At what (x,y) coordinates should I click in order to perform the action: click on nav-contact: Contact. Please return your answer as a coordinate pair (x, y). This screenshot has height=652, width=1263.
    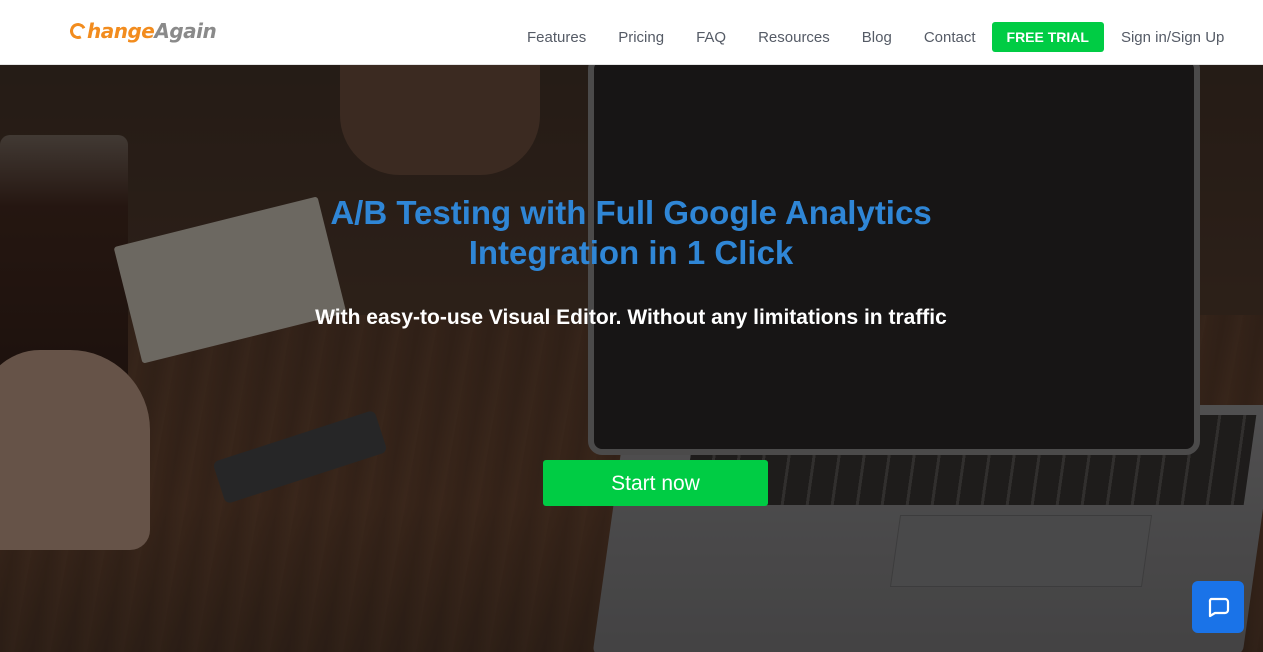
    Looking at the image, I should click on (950, 37).